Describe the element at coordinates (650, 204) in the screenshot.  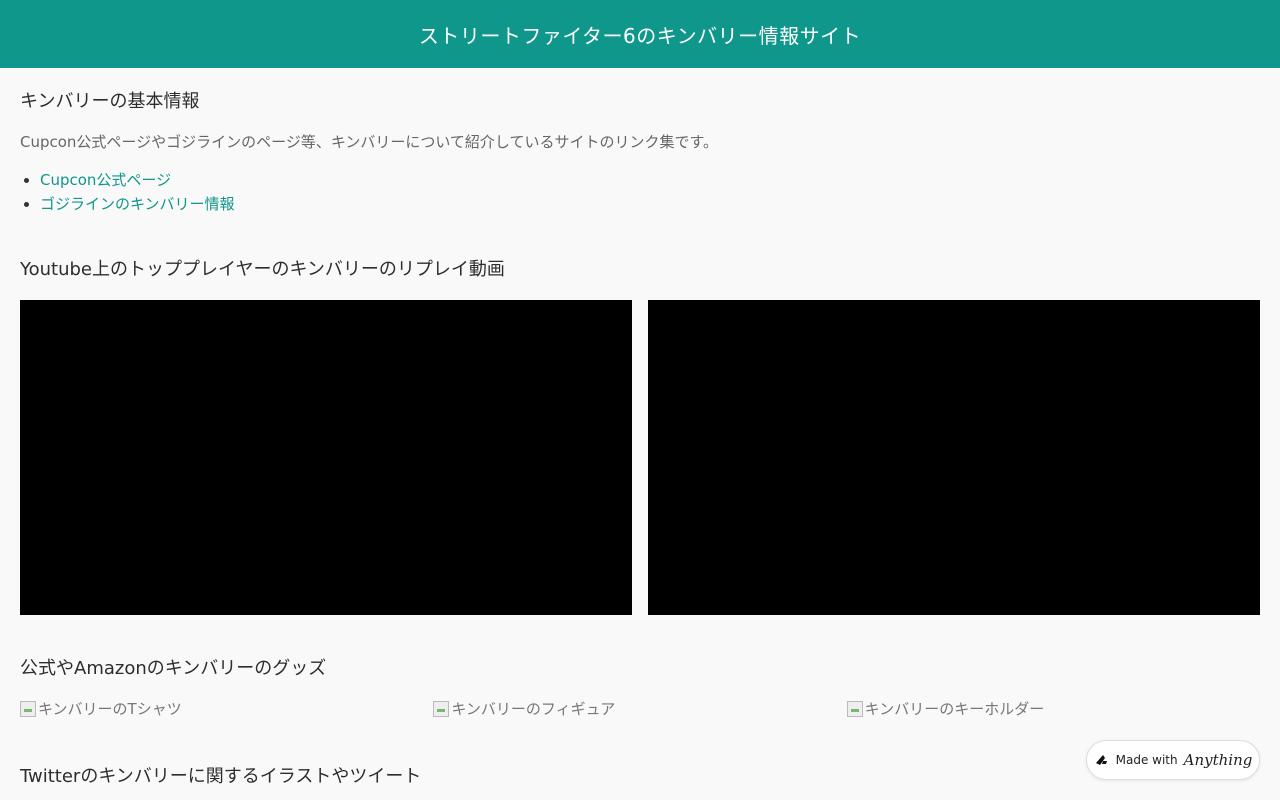
I see `list-item: ゴジラインのキンバリー情報` at that location.